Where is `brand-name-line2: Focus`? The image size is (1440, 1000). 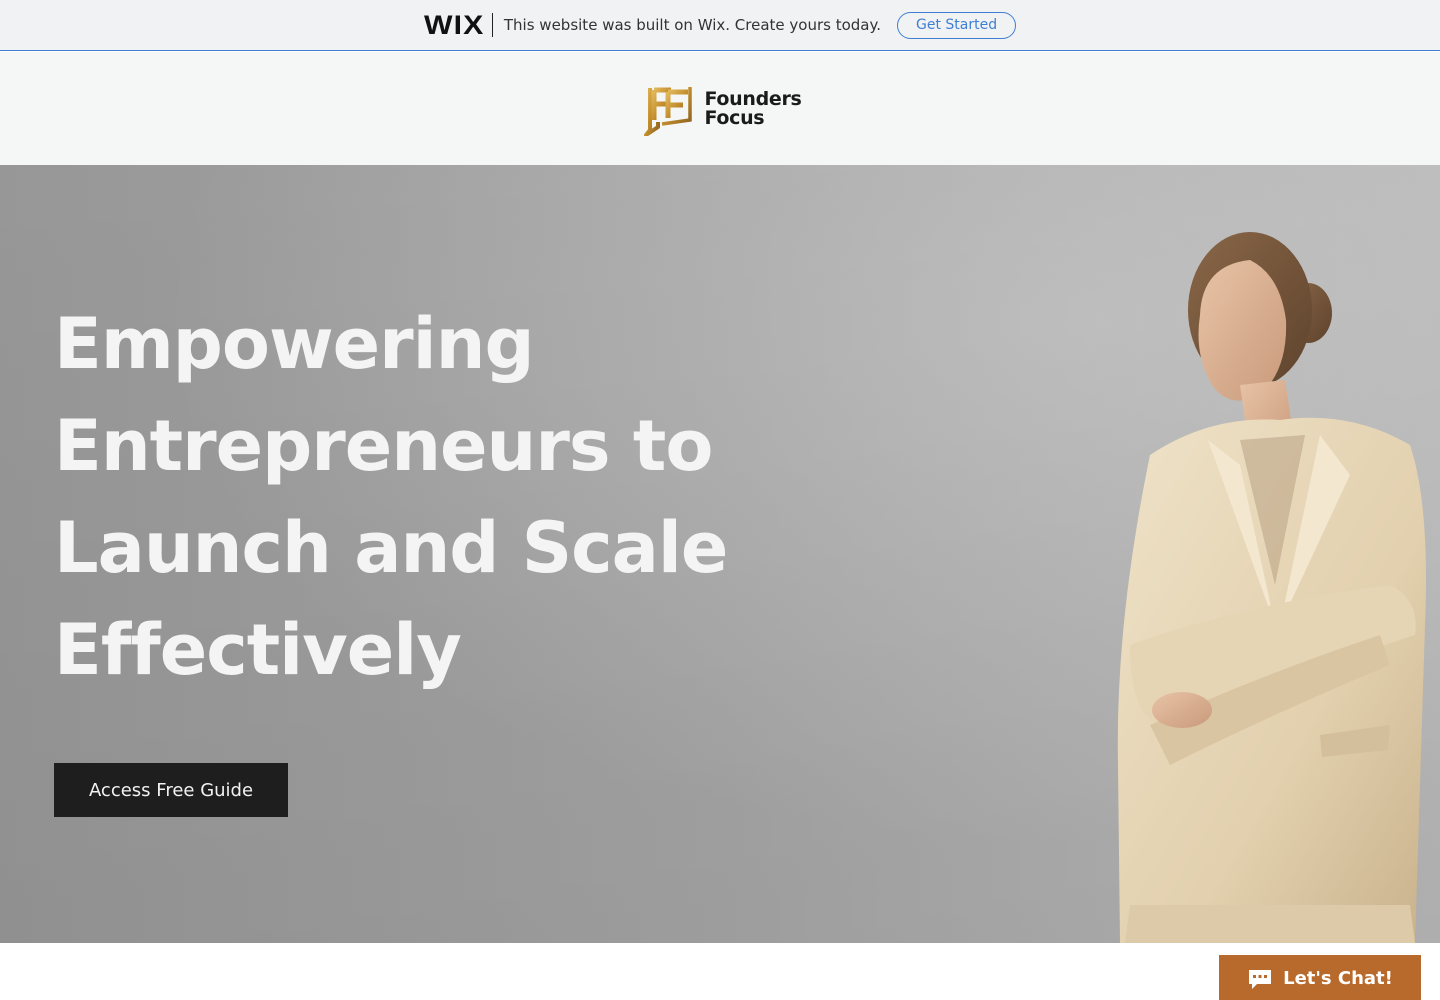
brand-name-line2: Focus is located at coordinates (734, 117).